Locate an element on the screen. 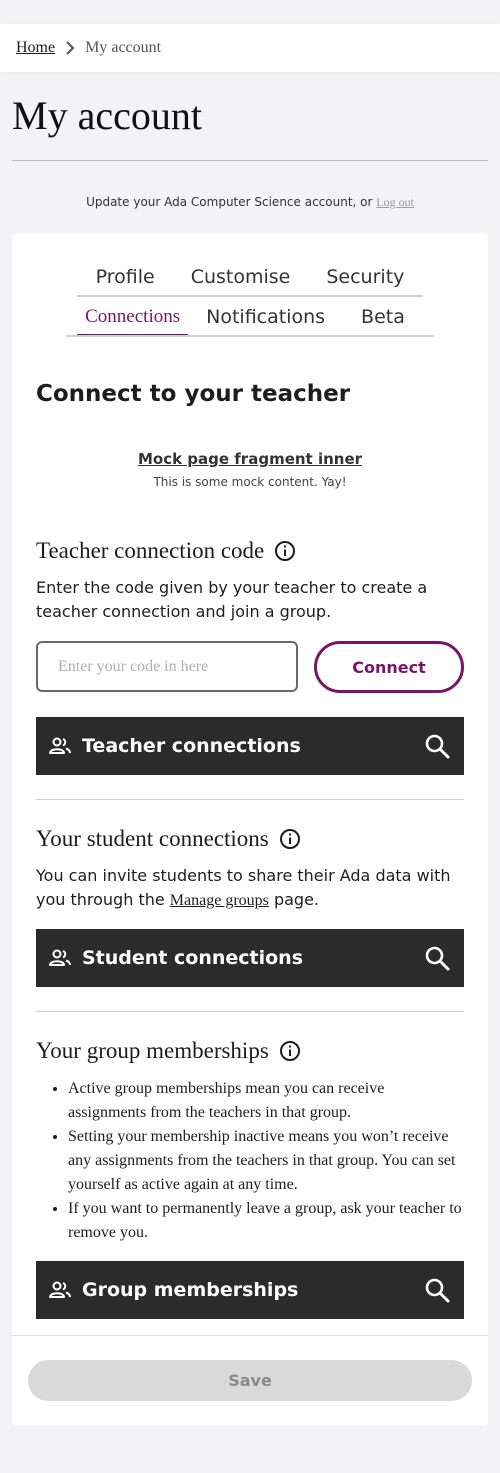  tab-security: Security is located at coordinates (365, 280).